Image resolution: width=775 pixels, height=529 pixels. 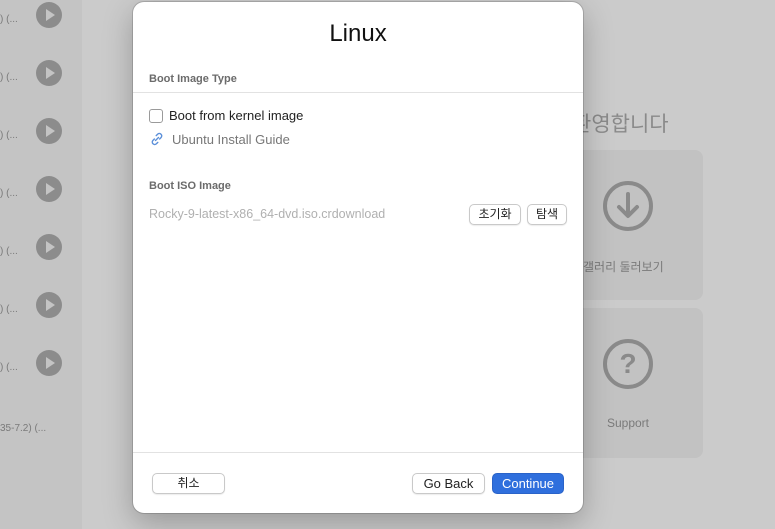 I want to click on checkbox-label: Boot from kernel image, so click(x=236, y=115).